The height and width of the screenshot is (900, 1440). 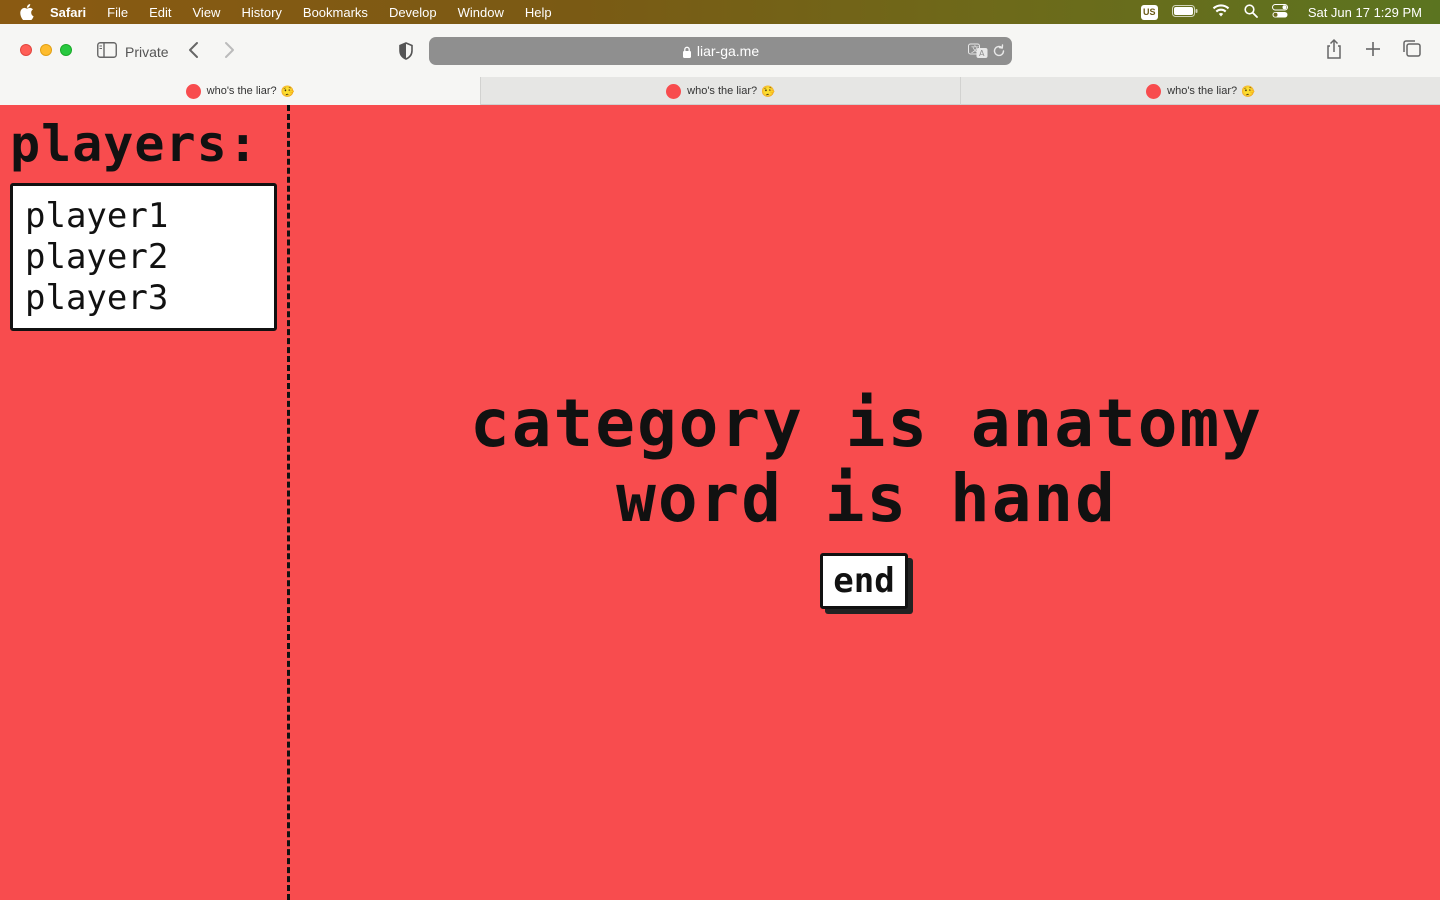 I want to click on sidebar-toggle-button: Private, so click(x=133, y=51).